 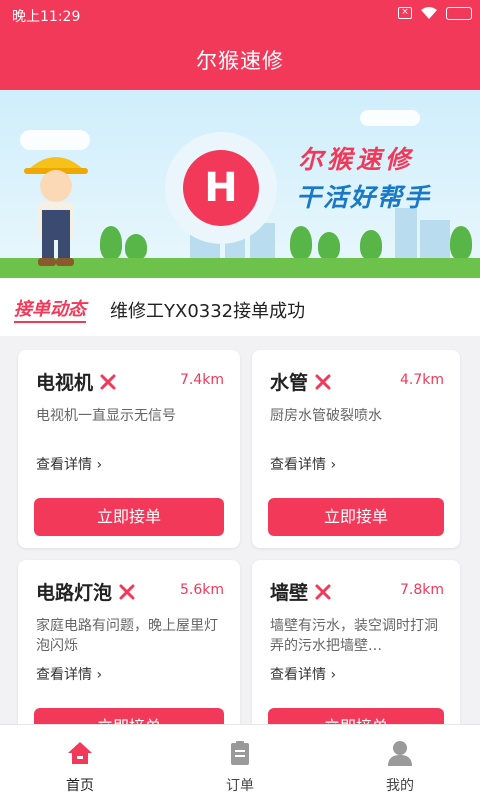 What do you see at coordinates (405, 13) in the screenshot?
I see `sim-error-icon: ×` at bounding box center [405, 13].